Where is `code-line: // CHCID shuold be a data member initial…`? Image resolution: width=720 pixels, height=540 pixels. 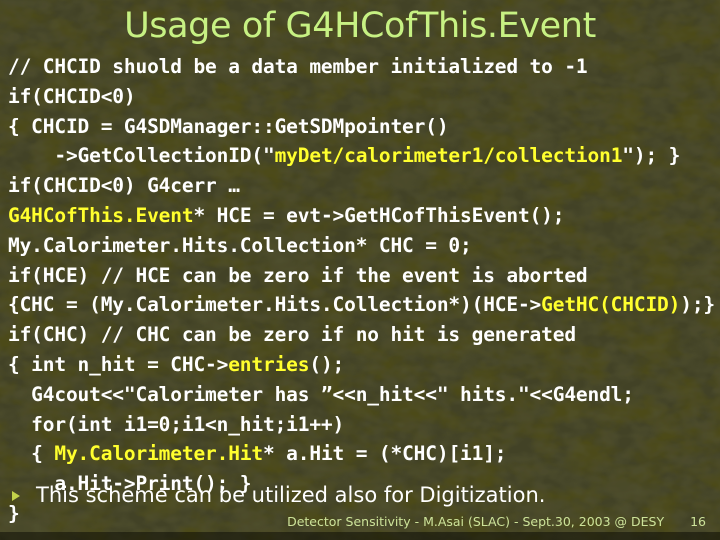
code-line: // CHCID shuold be a data member initial… is located at coordinates (364, 67).